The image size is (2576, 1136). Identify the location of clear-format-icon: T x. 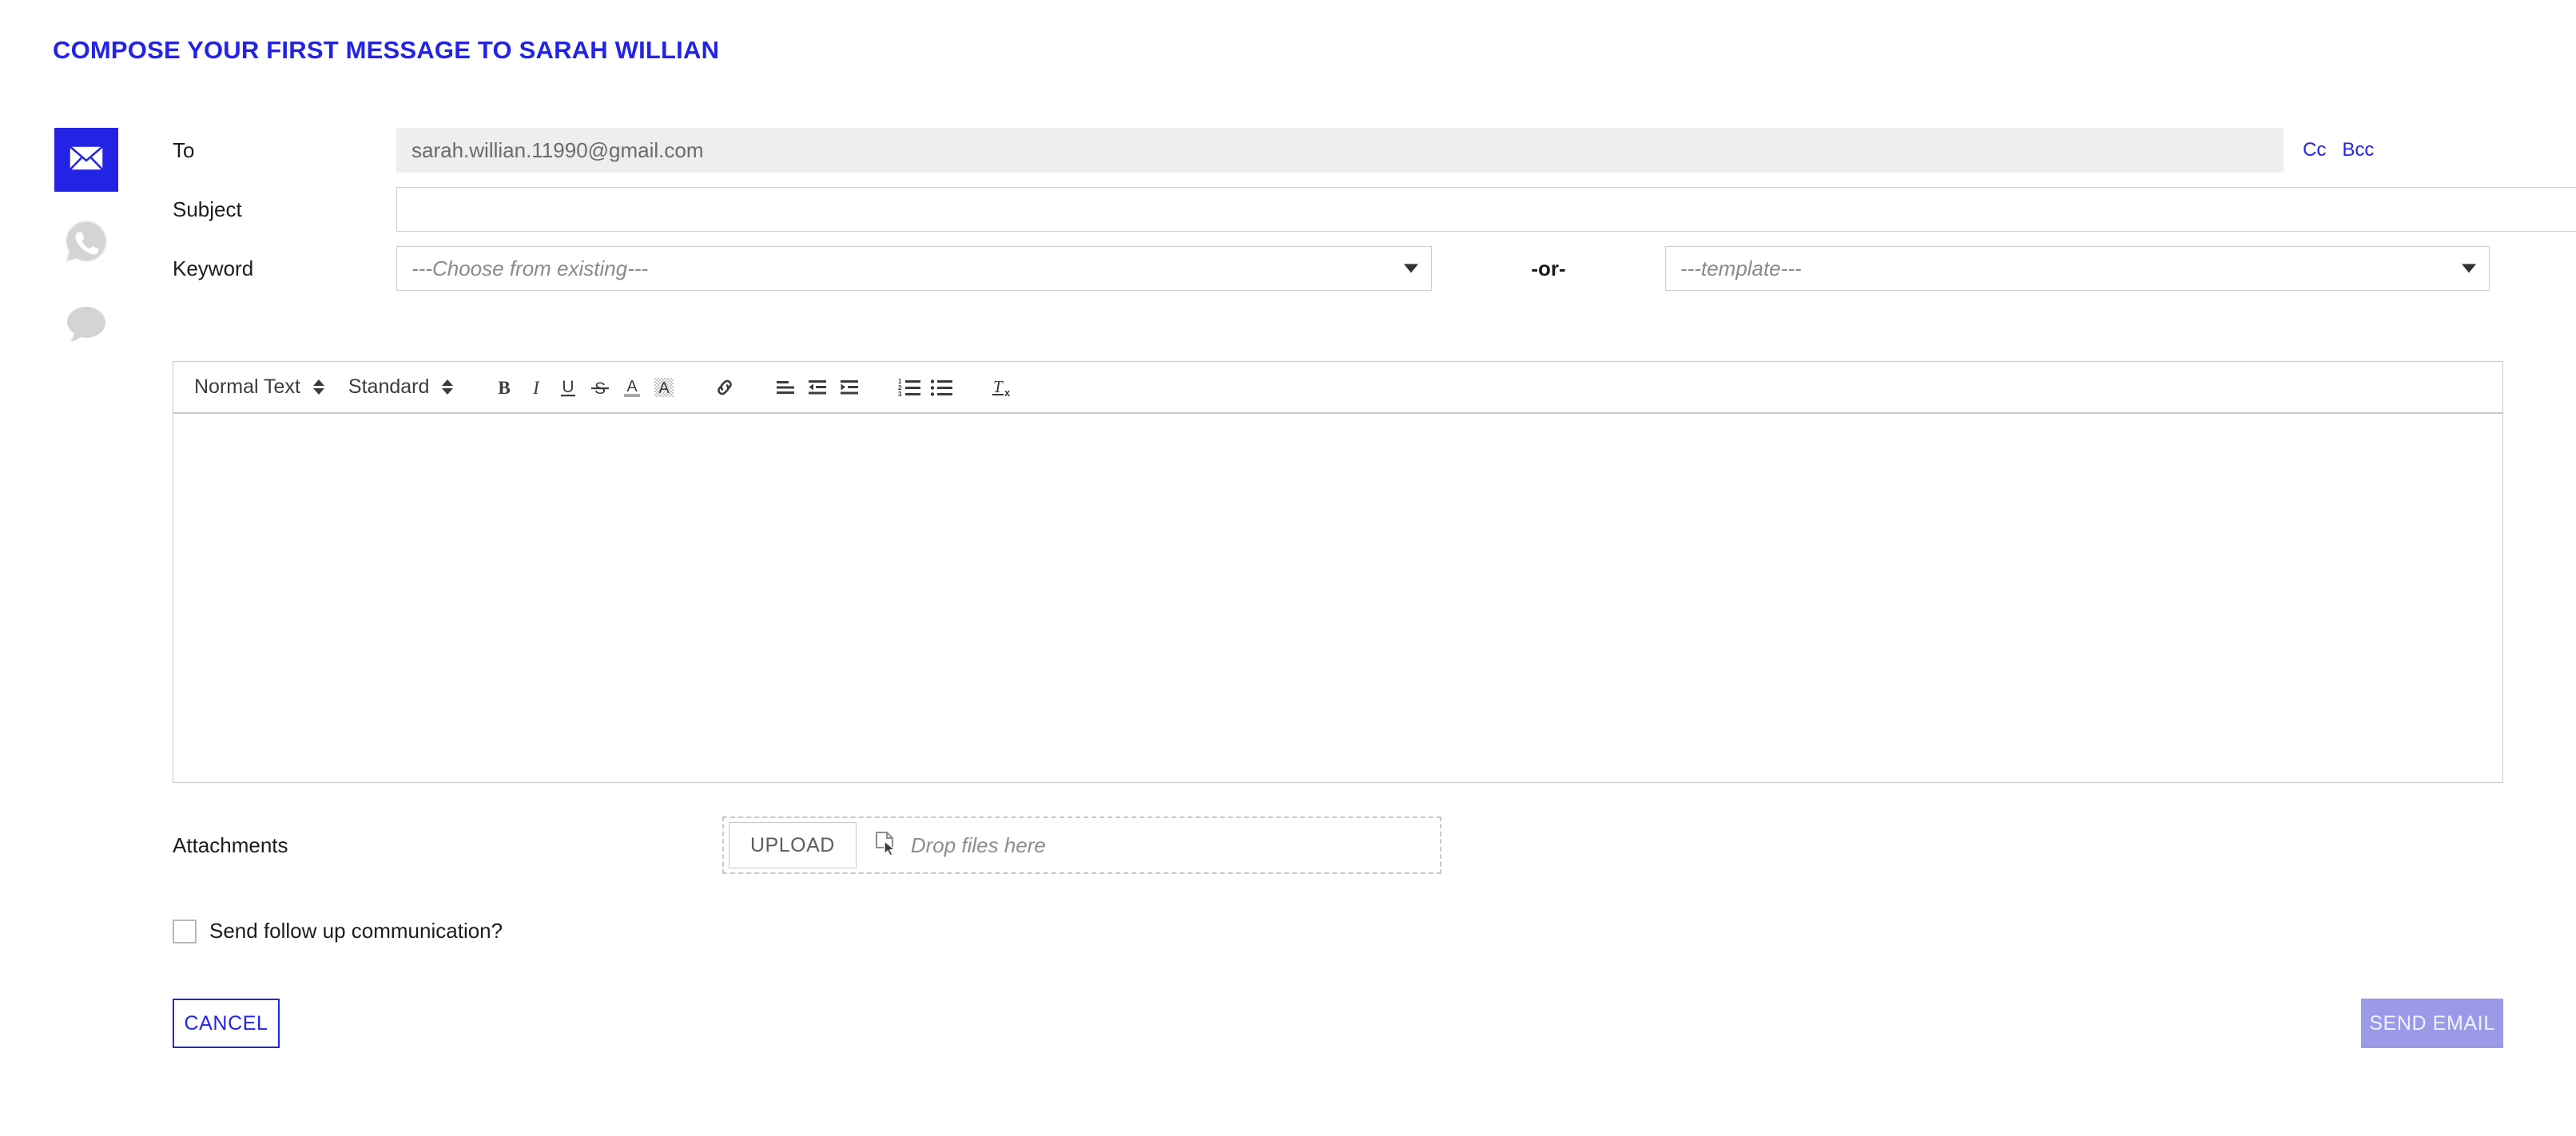
(1003, 387).